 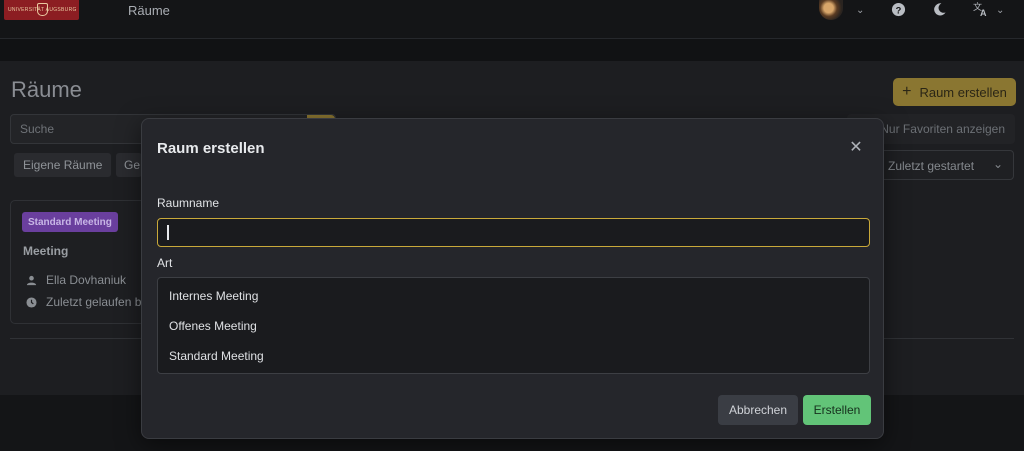 I want to click on option-internal-meeting: Internes Meeting, so click(x=213, y=296).